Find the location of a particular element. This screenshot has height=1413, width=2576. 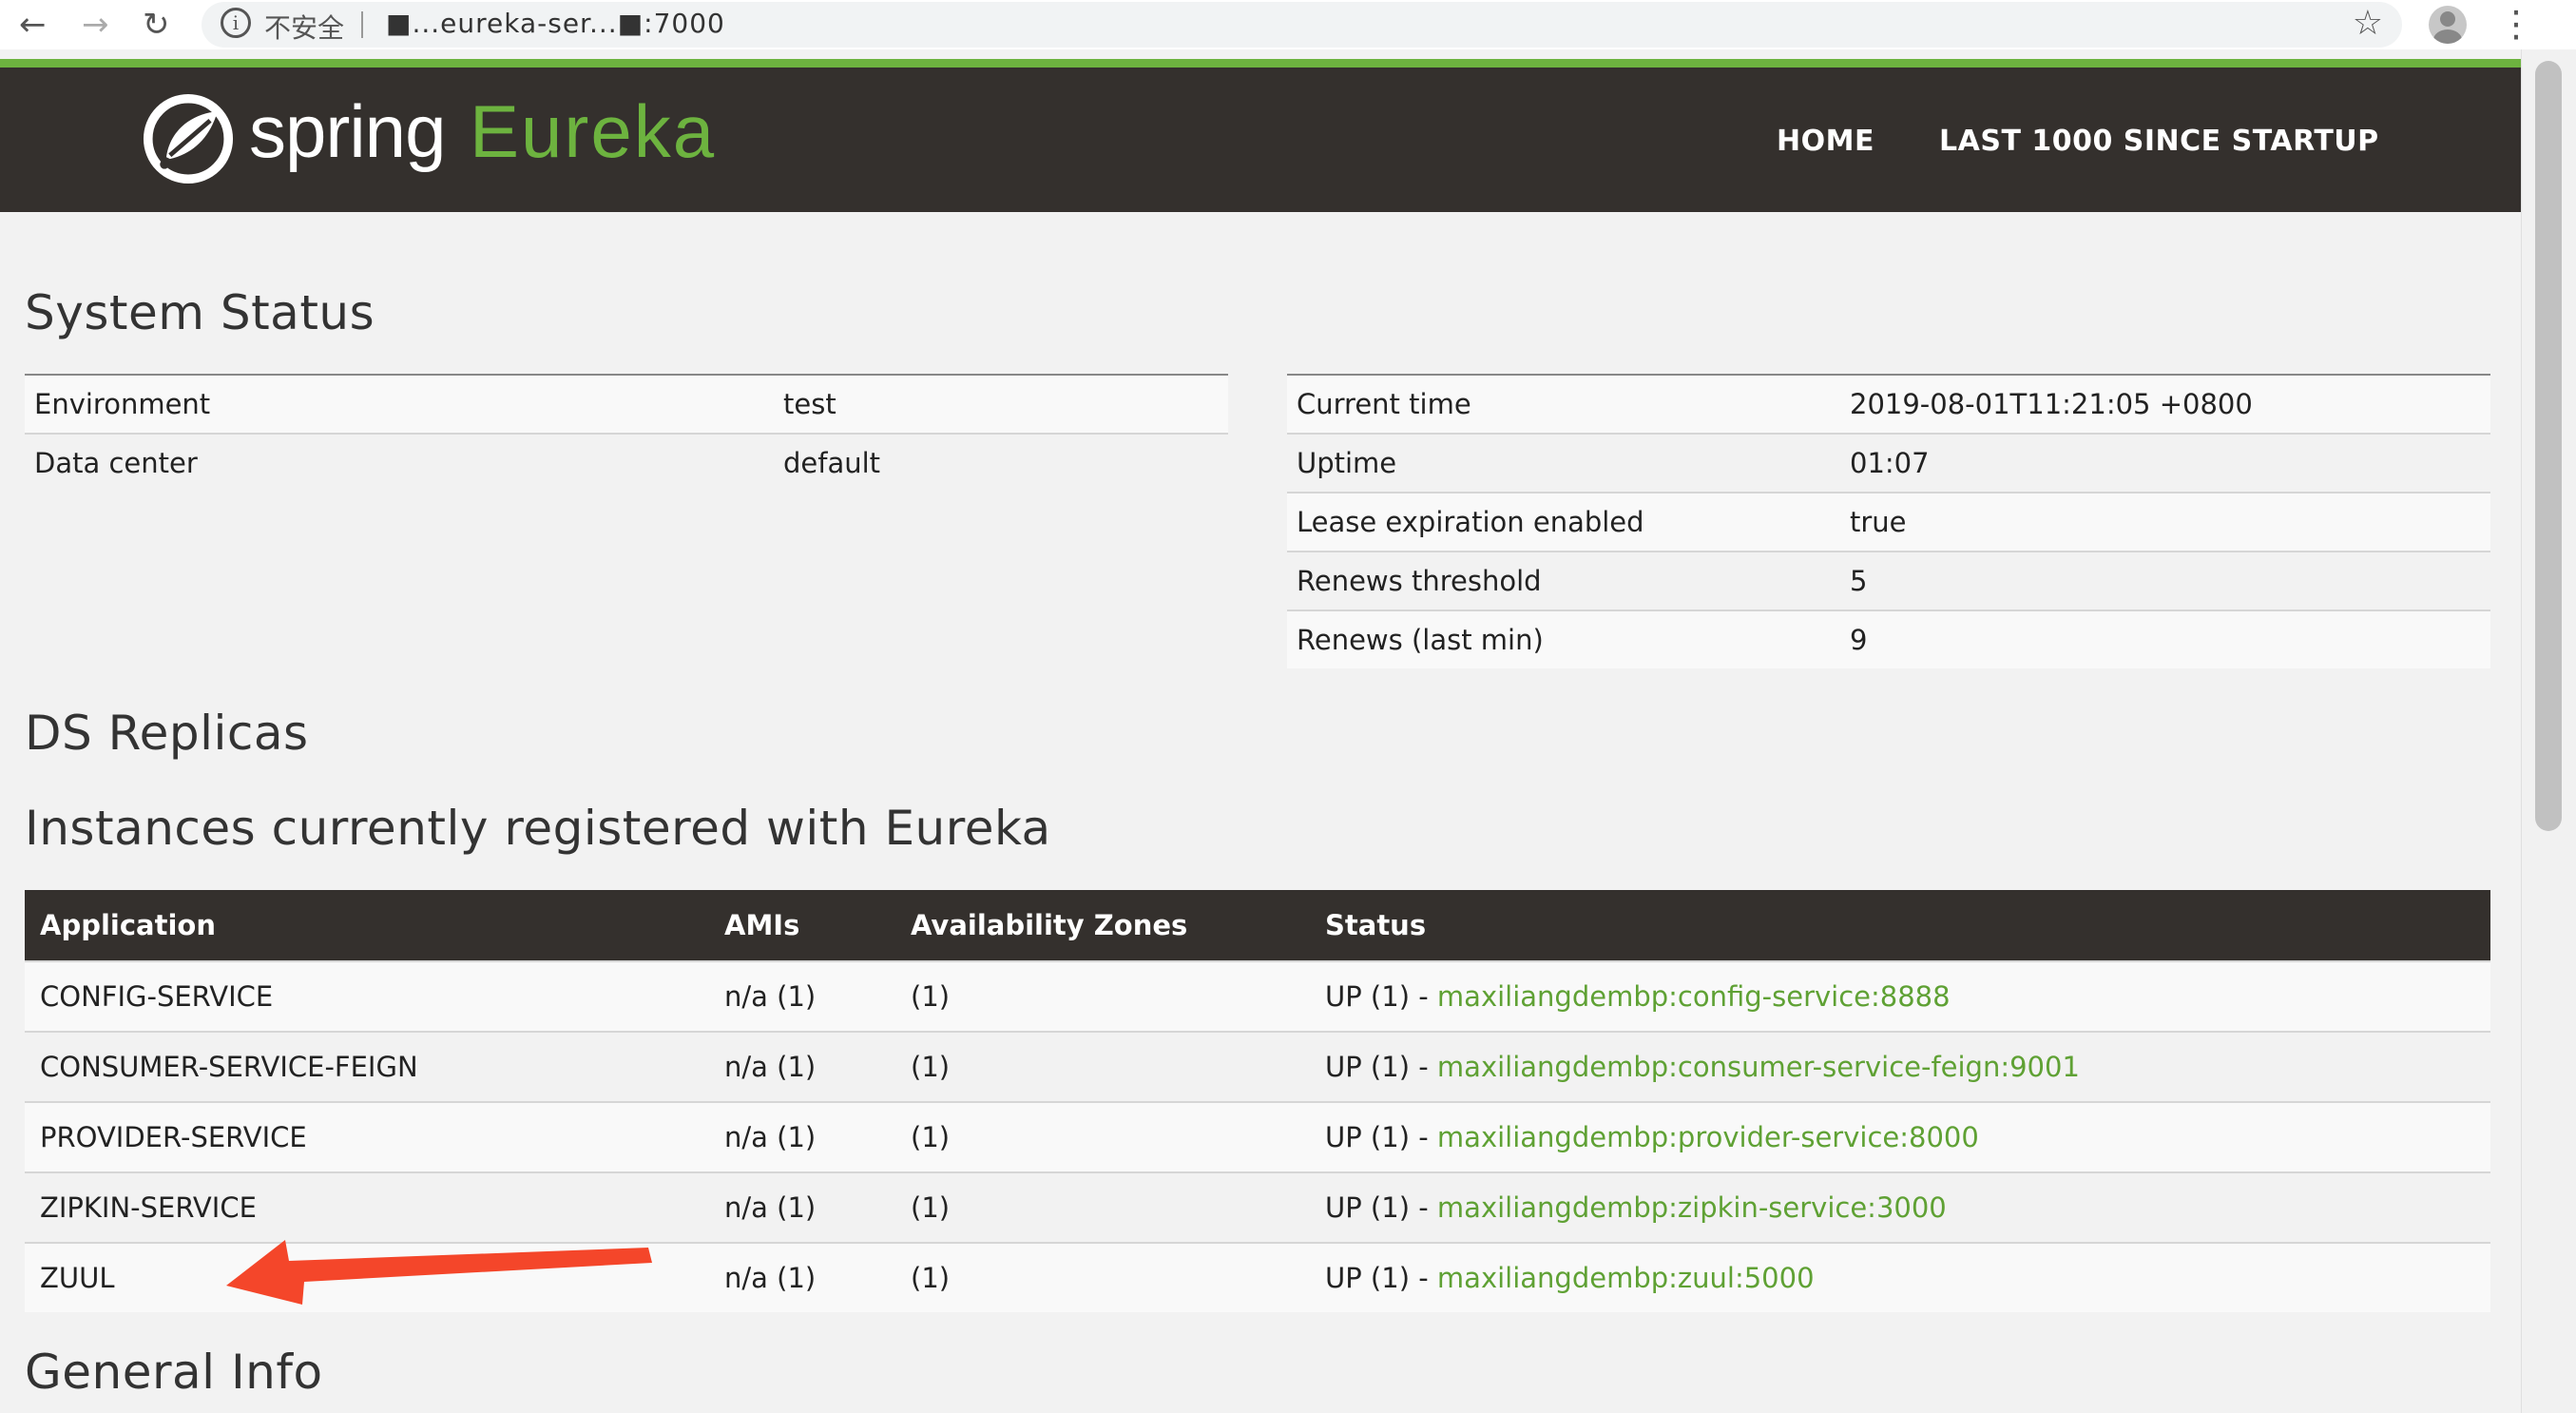

application-name: ZUUL is located at coordinates (367, 1277).